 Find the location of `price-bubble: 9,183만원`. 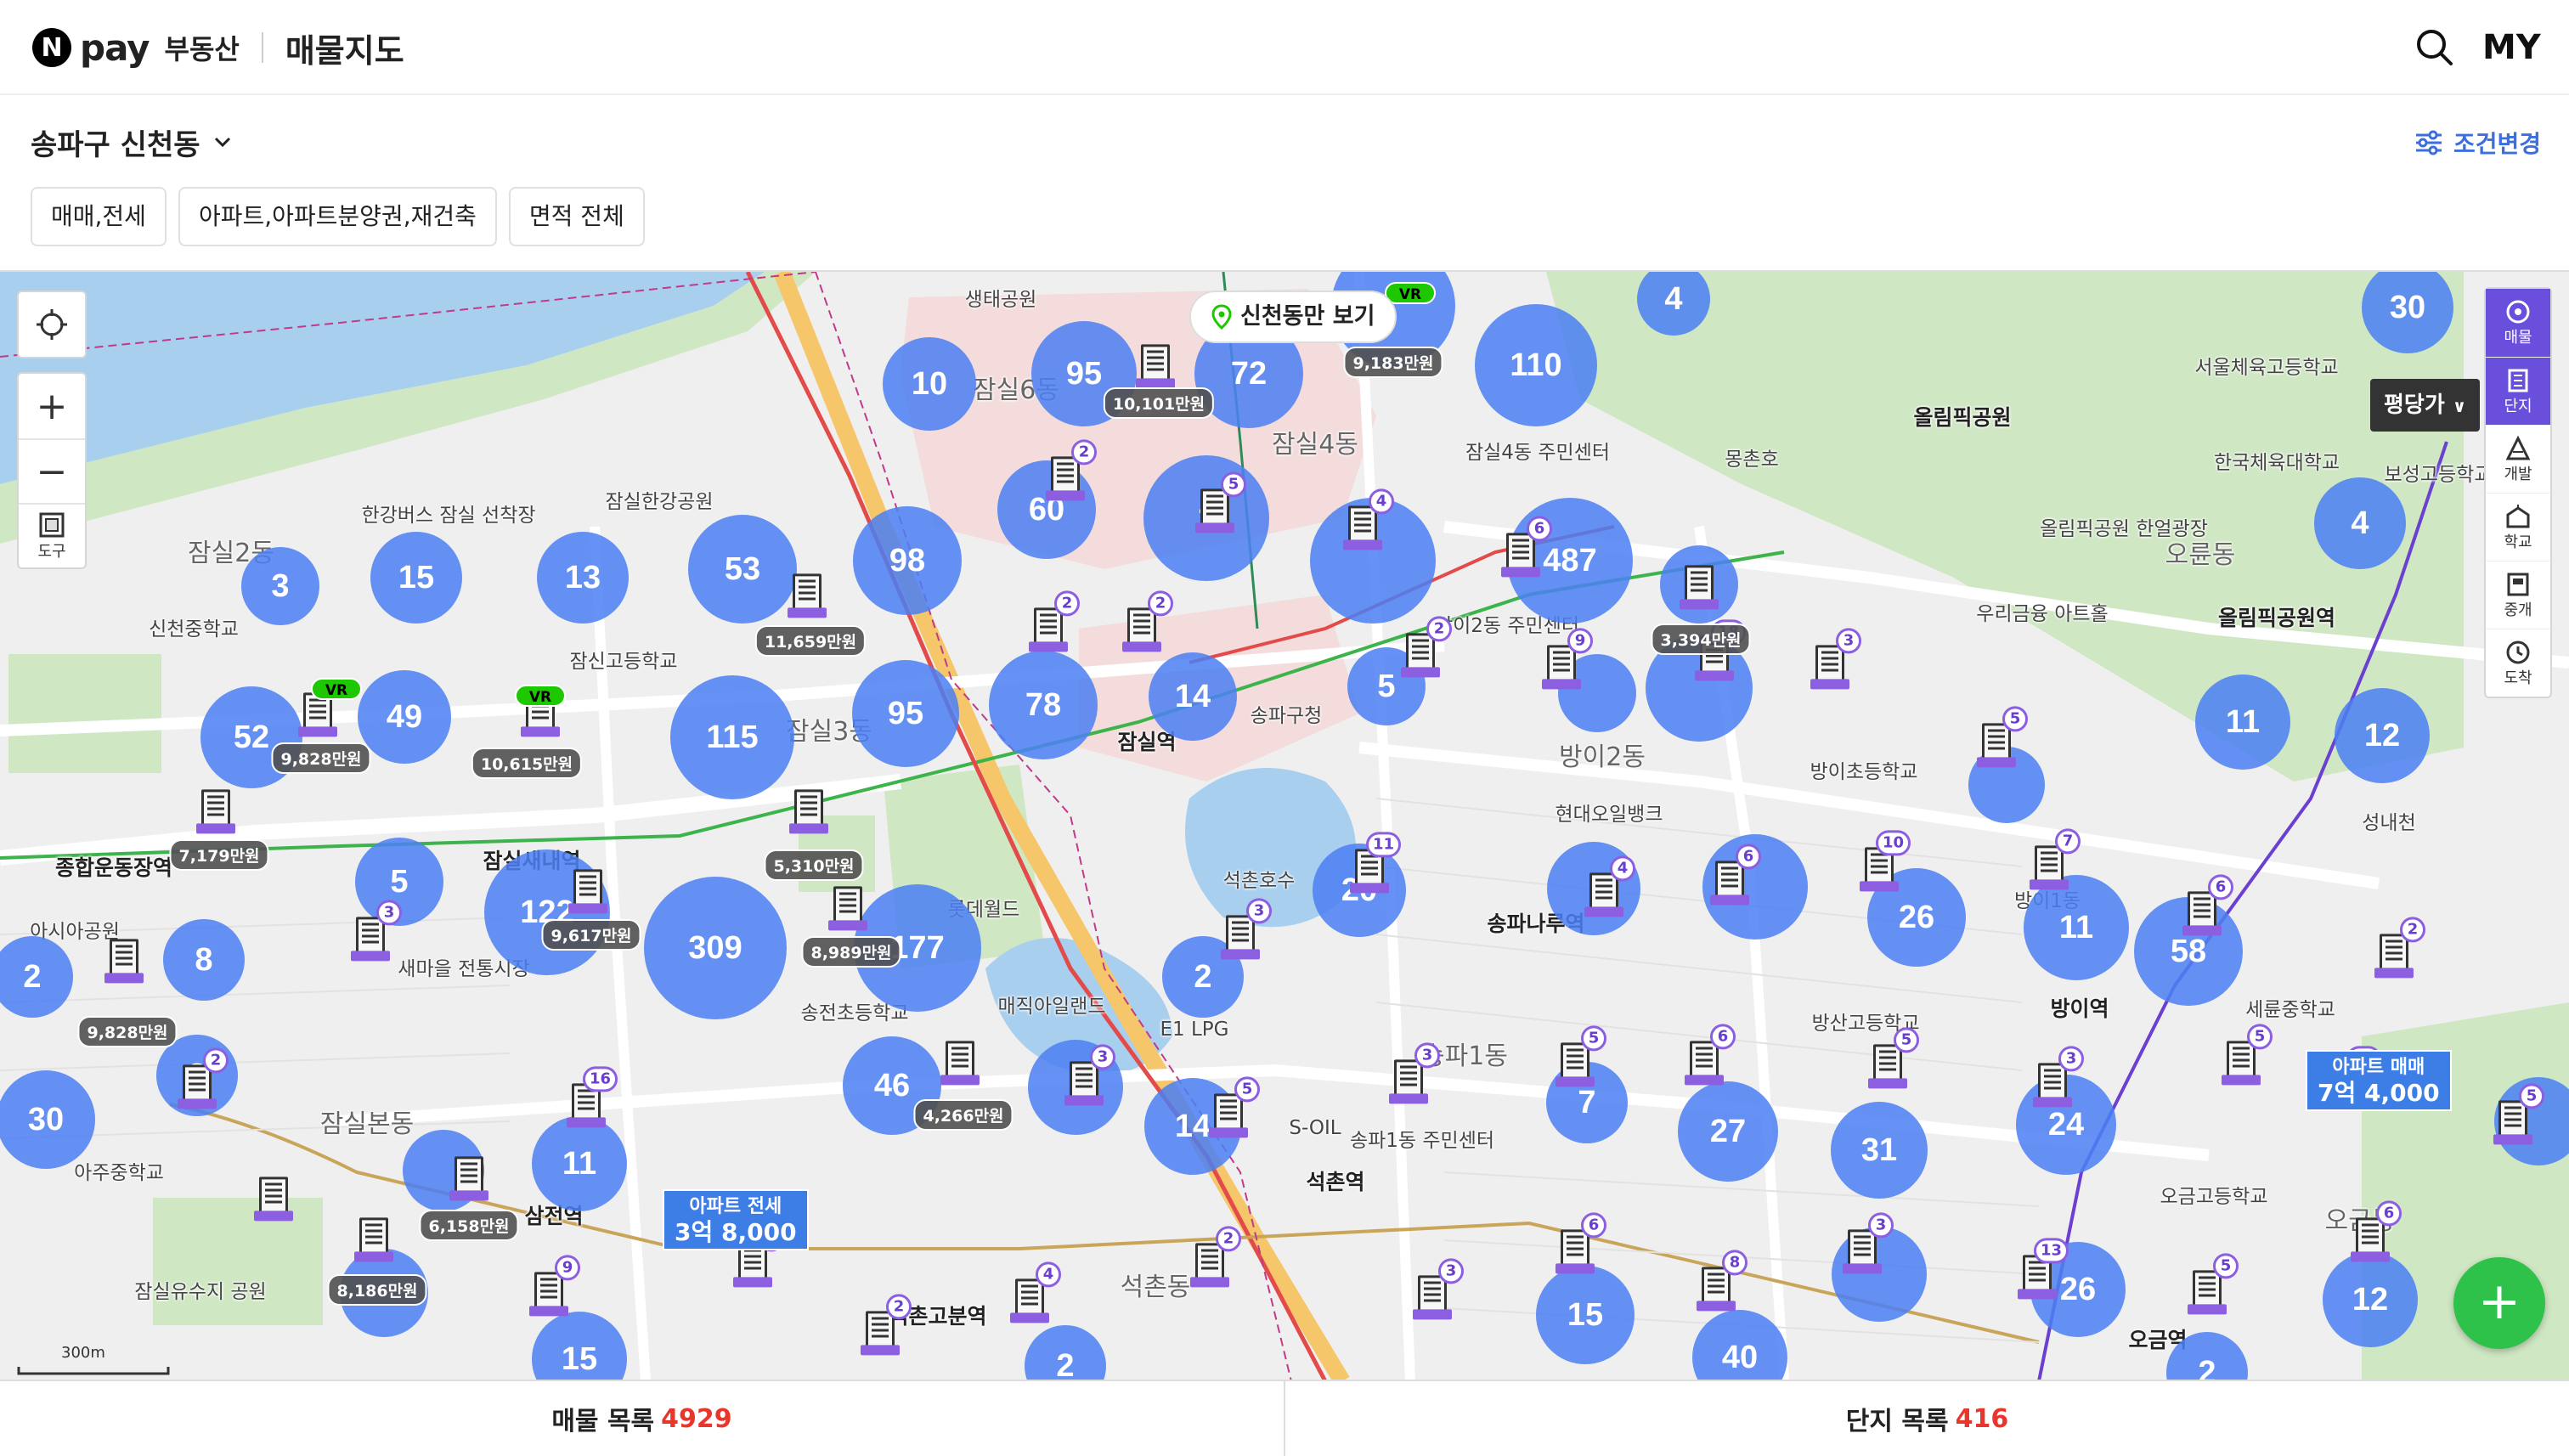

price-bubble: 9,183만원 is located at coordinates (1393, 362).